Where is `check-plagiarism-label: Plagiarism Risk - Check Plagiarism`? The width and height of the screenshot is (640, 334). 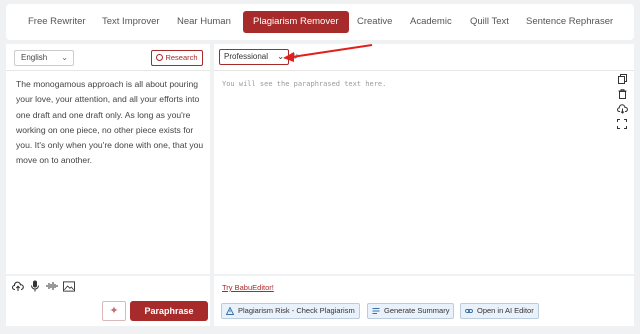 check-plagiarism-label: Plagiarism Risk - Check Plagiarism is located at coordinates (296, 310).